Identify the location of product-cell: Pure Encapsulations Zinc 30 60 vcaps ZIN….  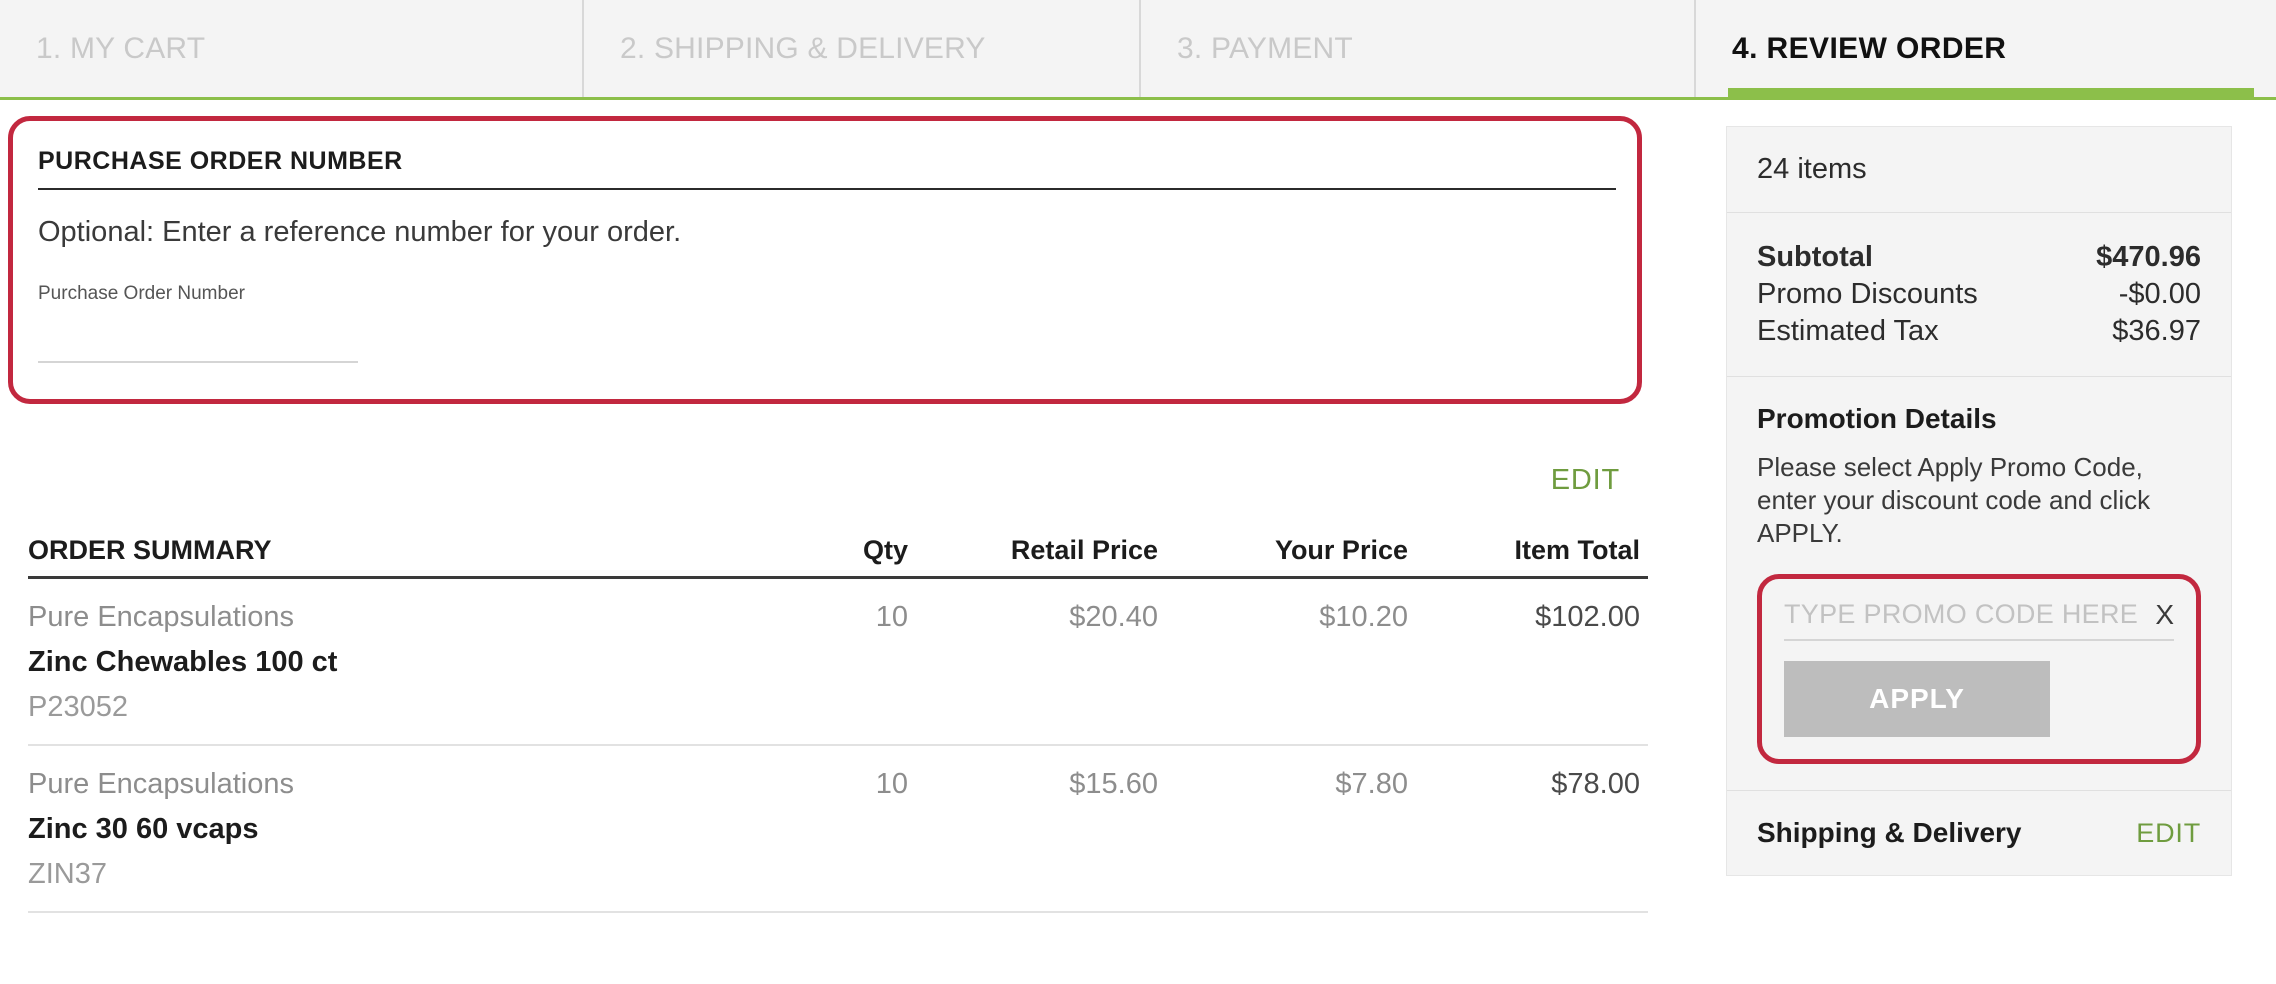
(383, 829).